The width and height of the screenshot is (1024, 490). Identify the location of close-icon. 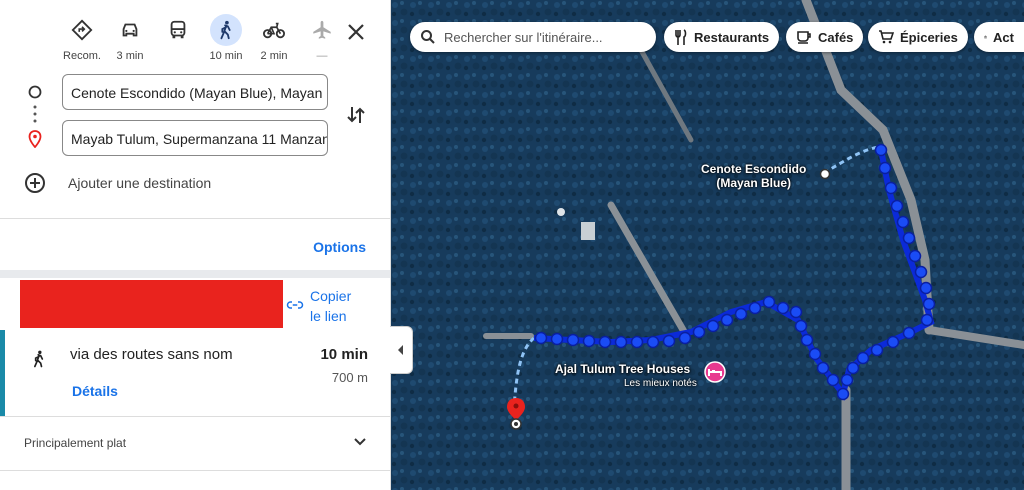
(356, 32).